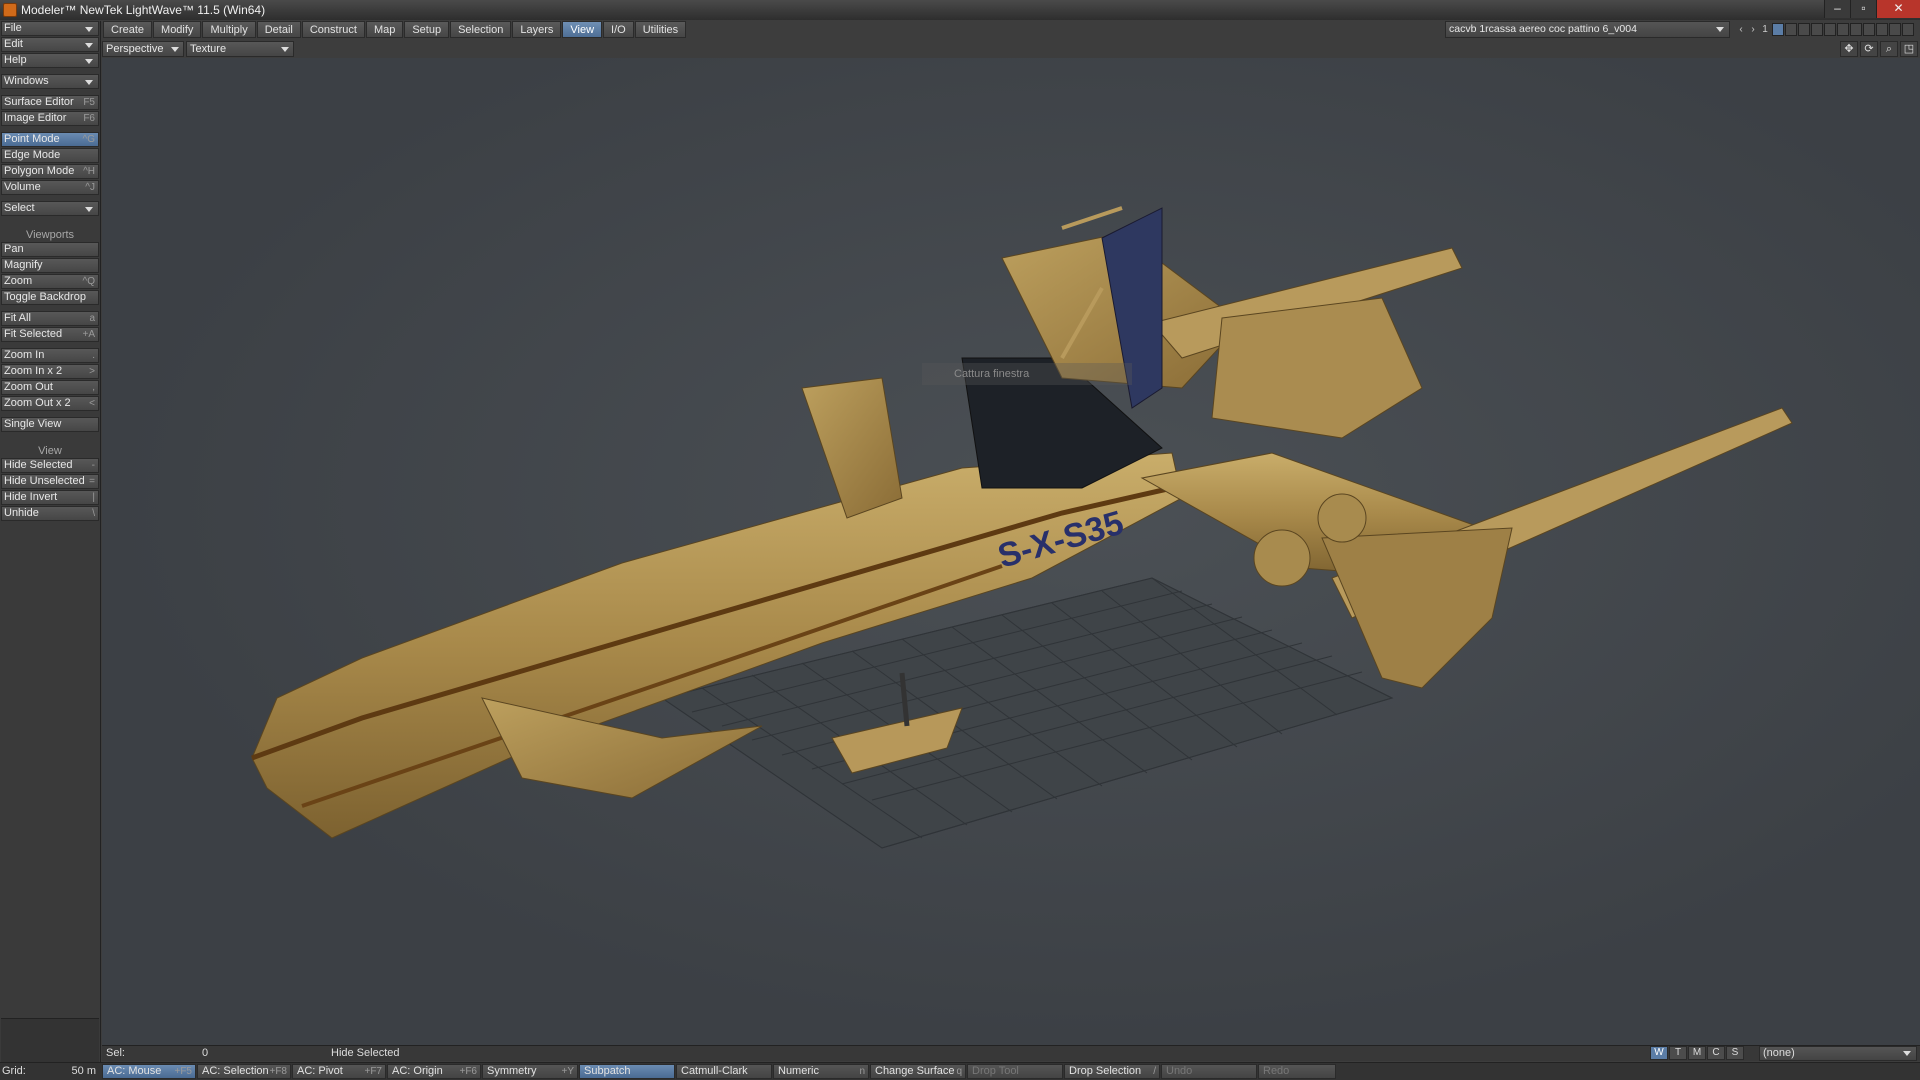 This screenshot has height=1080, width=1920. What do you see at coordinates (50, 318) in the screenshot?
I see `fit-all-button: Fit All a` at bounding box center [50, 318].